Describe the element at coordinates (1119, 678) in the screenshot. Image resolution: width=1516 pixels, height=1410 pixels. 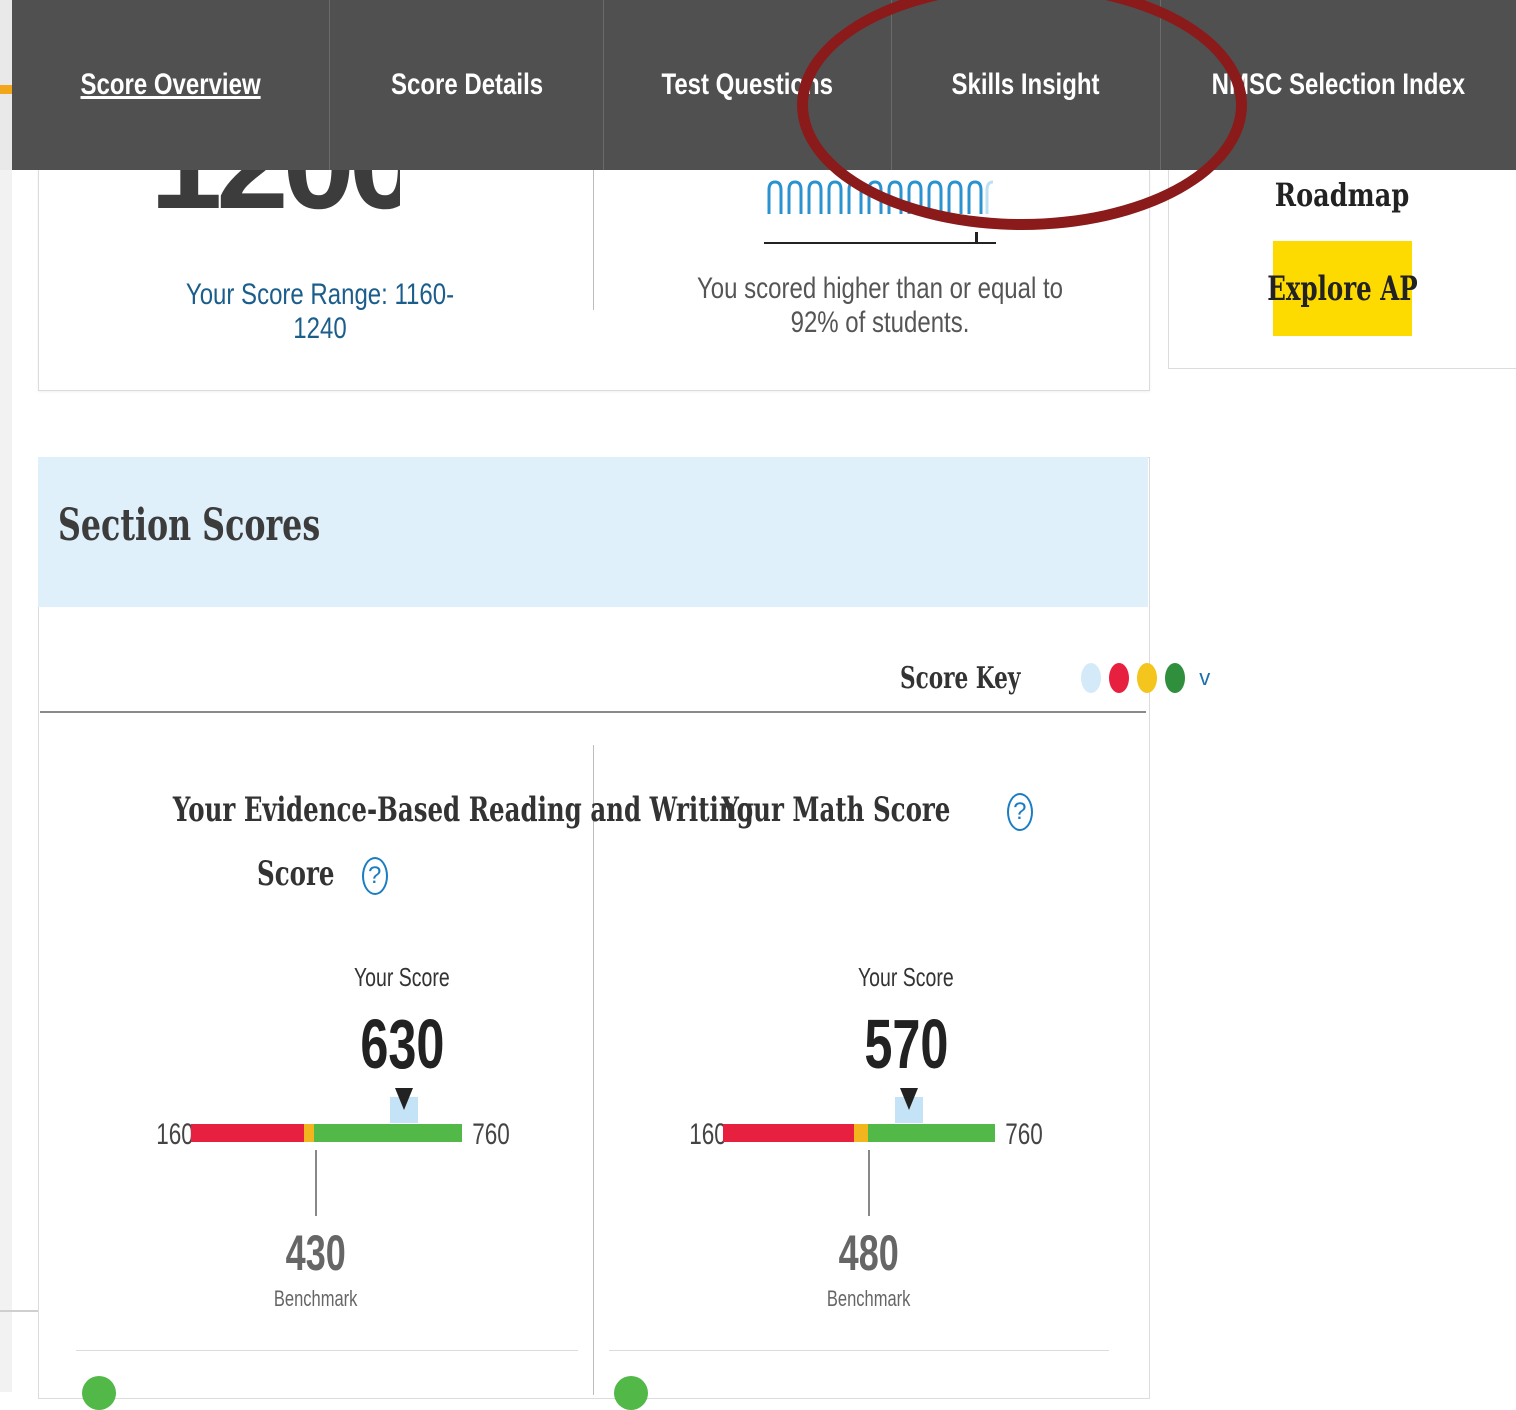
I see `key-dot-red` at that location.